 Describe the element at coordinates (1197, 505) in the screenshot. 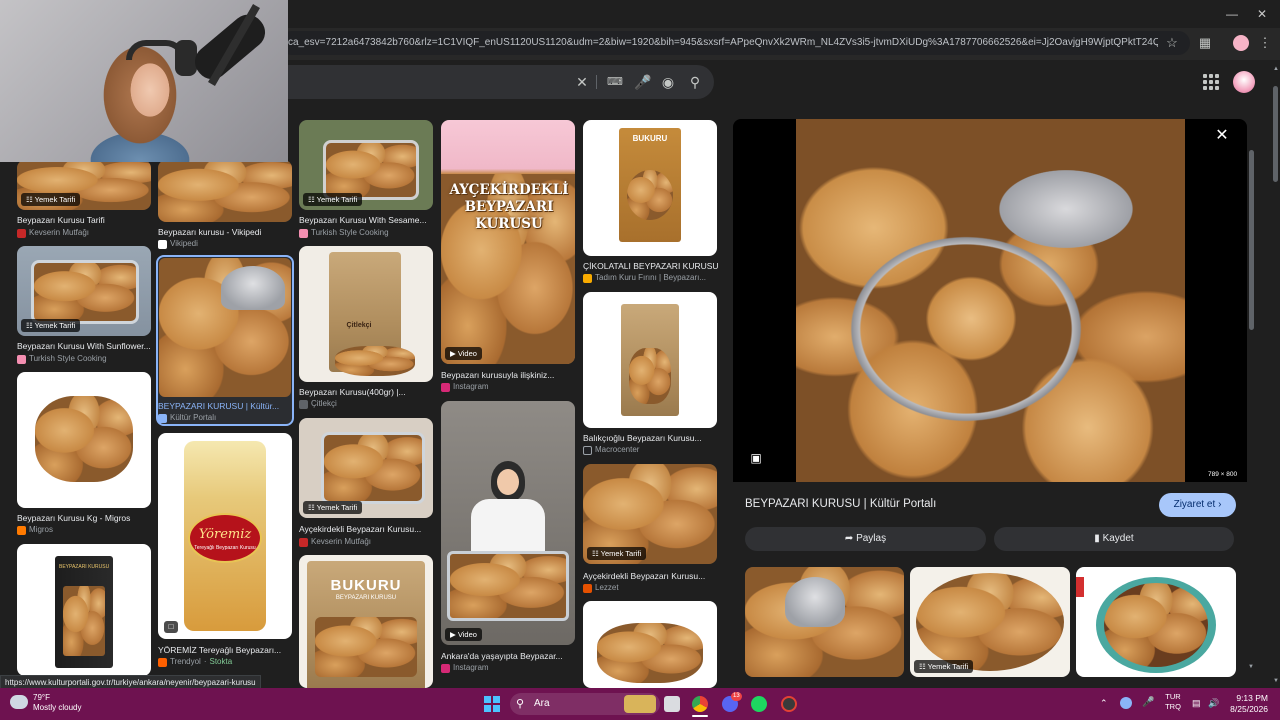

I see `visit-button: Ziyaret et ›` at that location.